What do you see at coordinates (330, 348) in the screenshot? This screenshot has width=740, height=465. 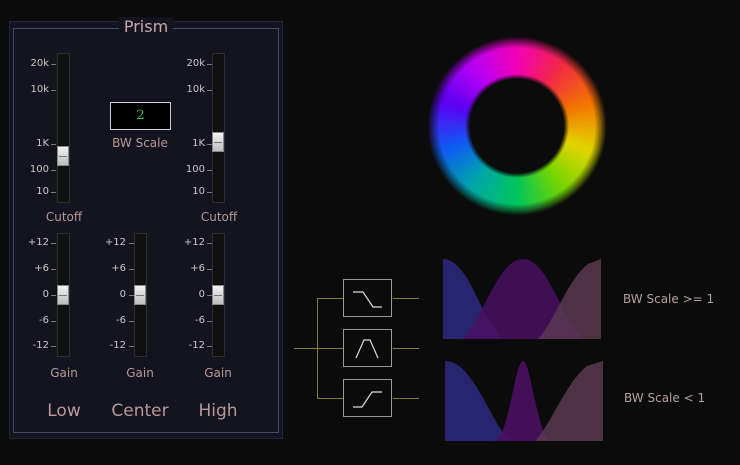 I see `wire-to-bandpass` at bounding box center [330, 348].